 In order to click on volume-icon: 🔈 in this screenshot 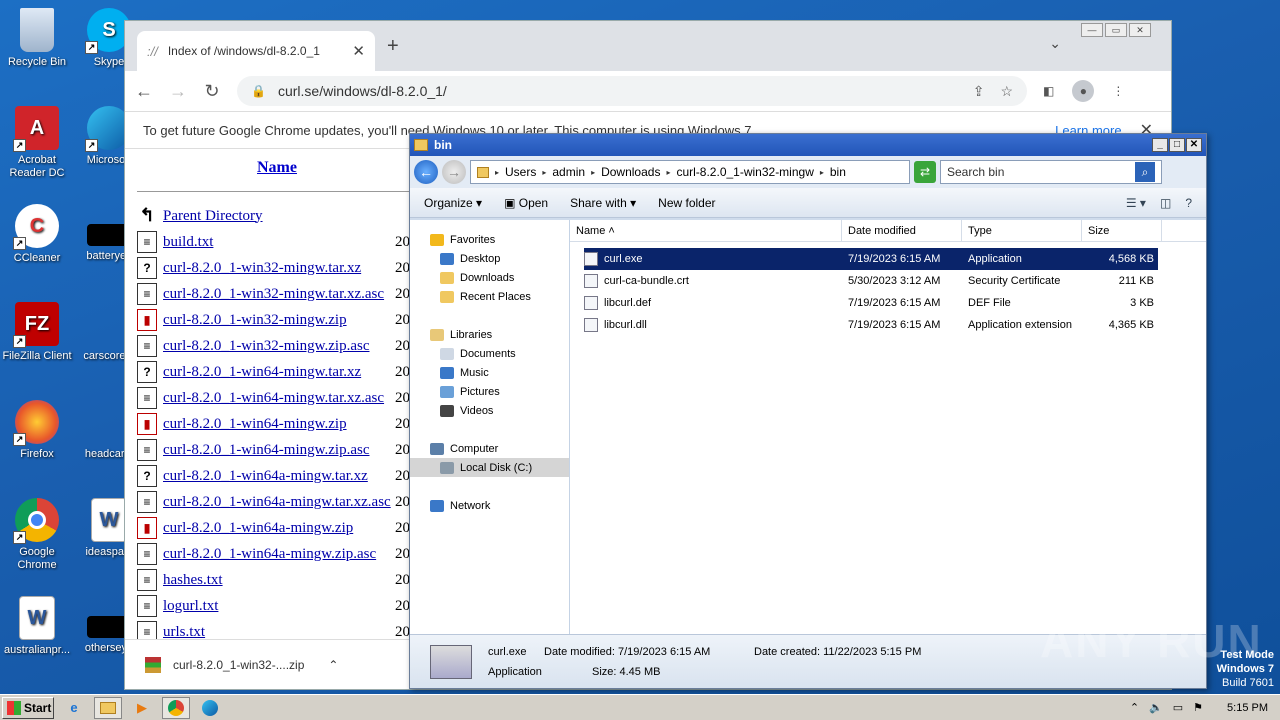, I will do `click(1156, 707)`.